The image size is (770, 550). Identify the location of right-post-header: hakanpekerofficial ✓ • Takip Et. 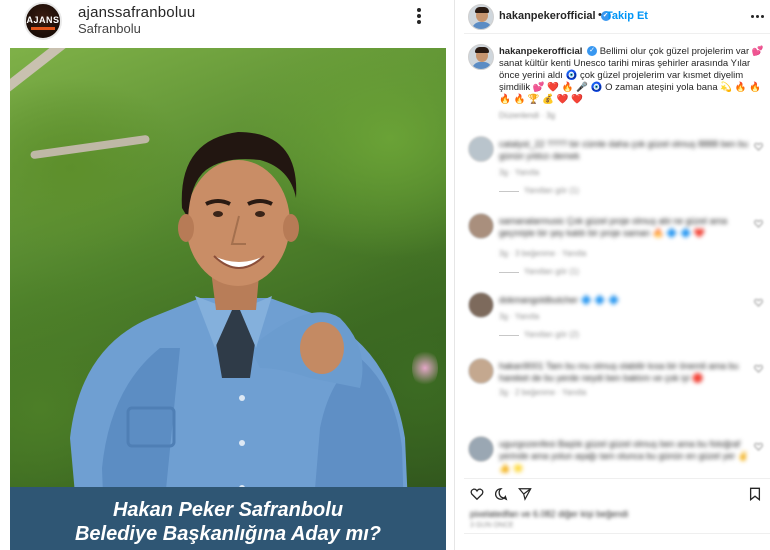
(617, 17).